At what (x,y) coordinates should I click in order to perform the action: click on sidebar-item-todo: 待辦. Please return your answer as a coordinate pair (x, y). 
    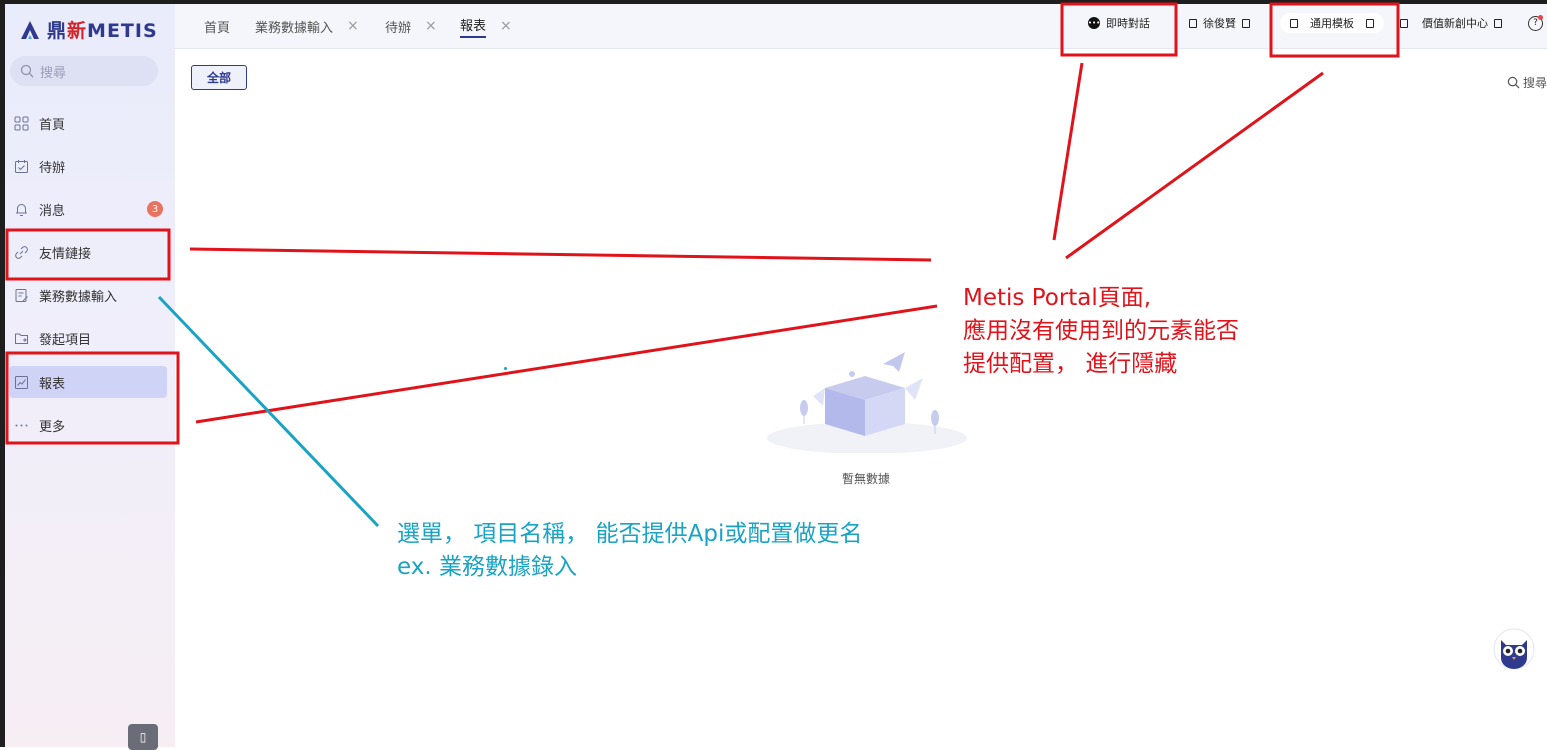
    Looking at the image, I should click on (88, 166).